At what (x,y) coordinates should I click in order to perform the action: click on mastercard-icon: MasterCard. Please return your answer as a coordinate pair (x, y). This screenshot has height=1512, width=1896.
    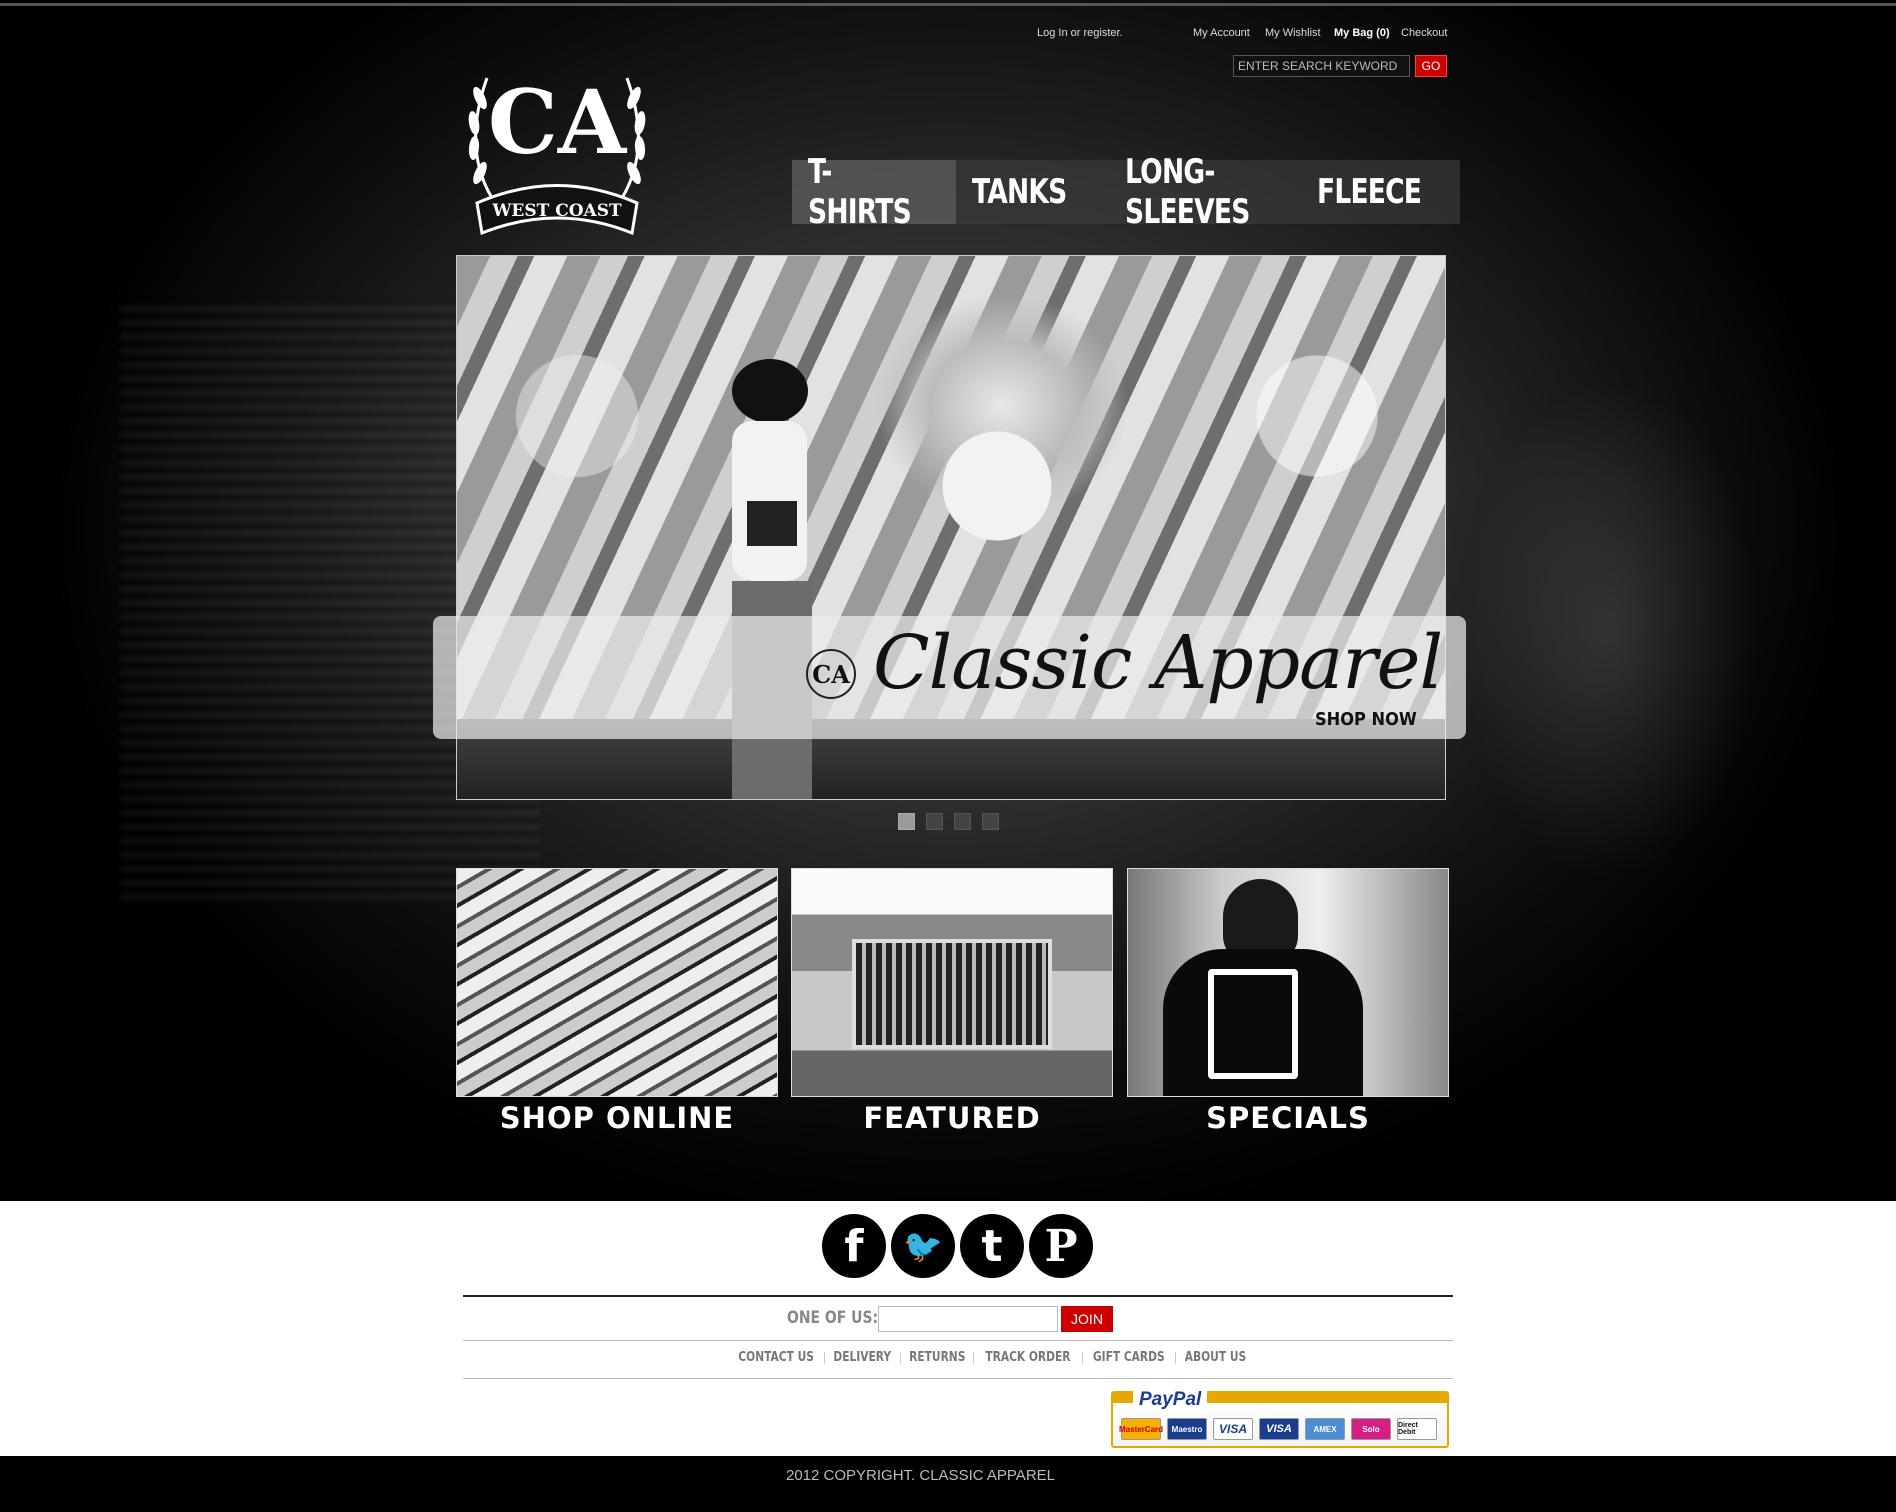
    Looking at the image, I should click on (1141, 1429).